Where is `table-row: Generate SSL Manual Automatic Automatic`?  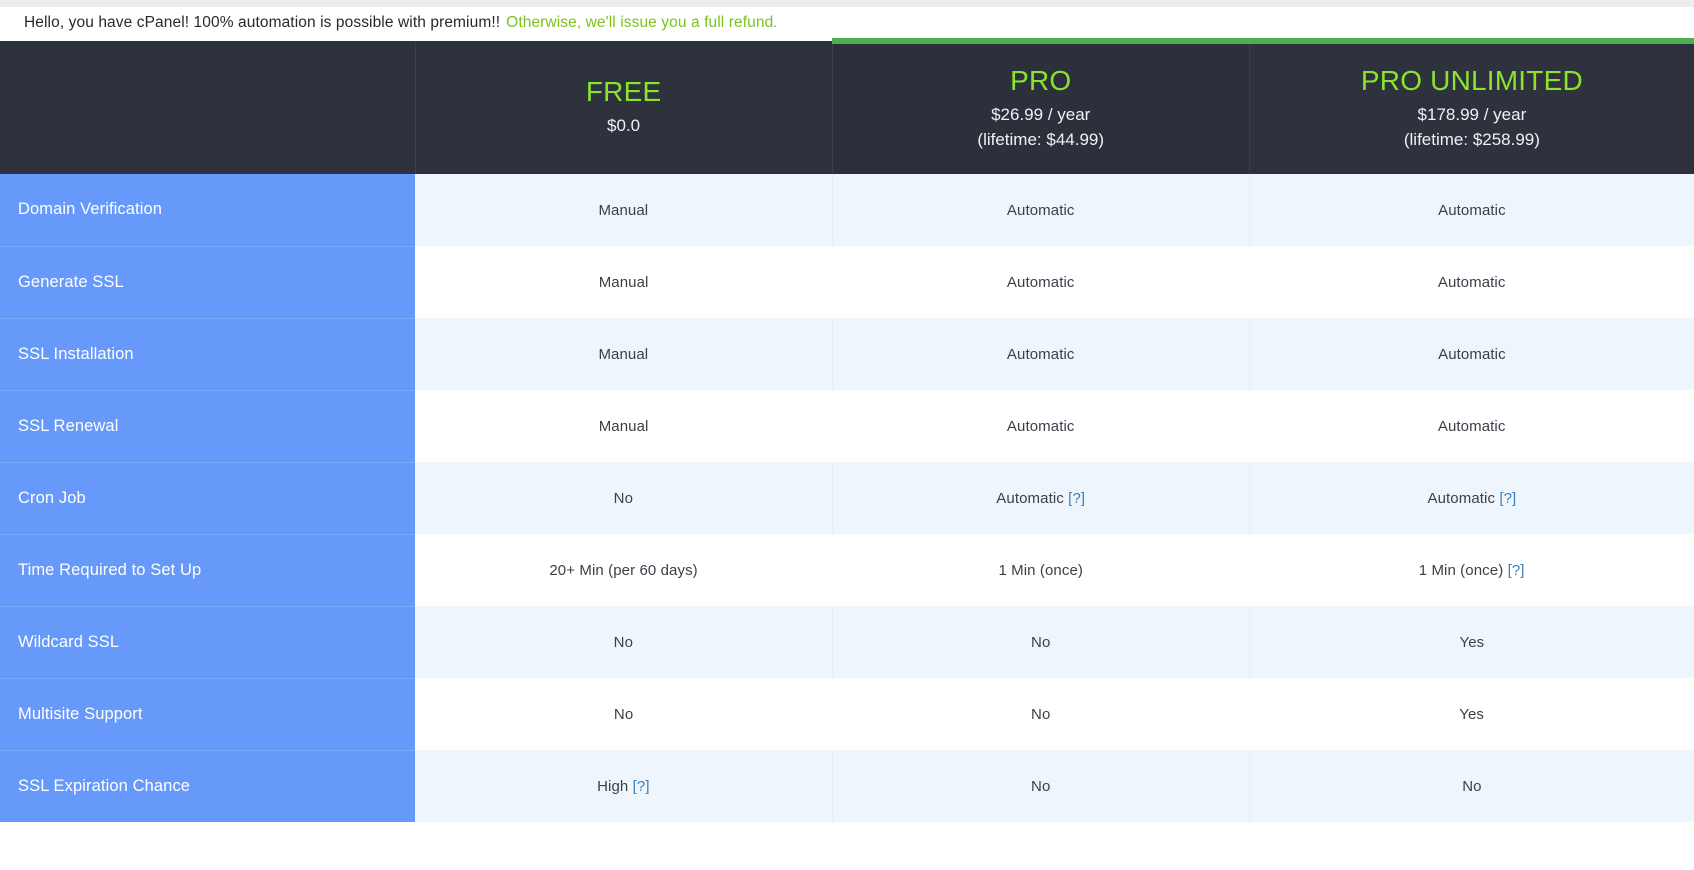 table-row: Generate SSL Manual Automatic Automatic is located at coordinates (847, 282).